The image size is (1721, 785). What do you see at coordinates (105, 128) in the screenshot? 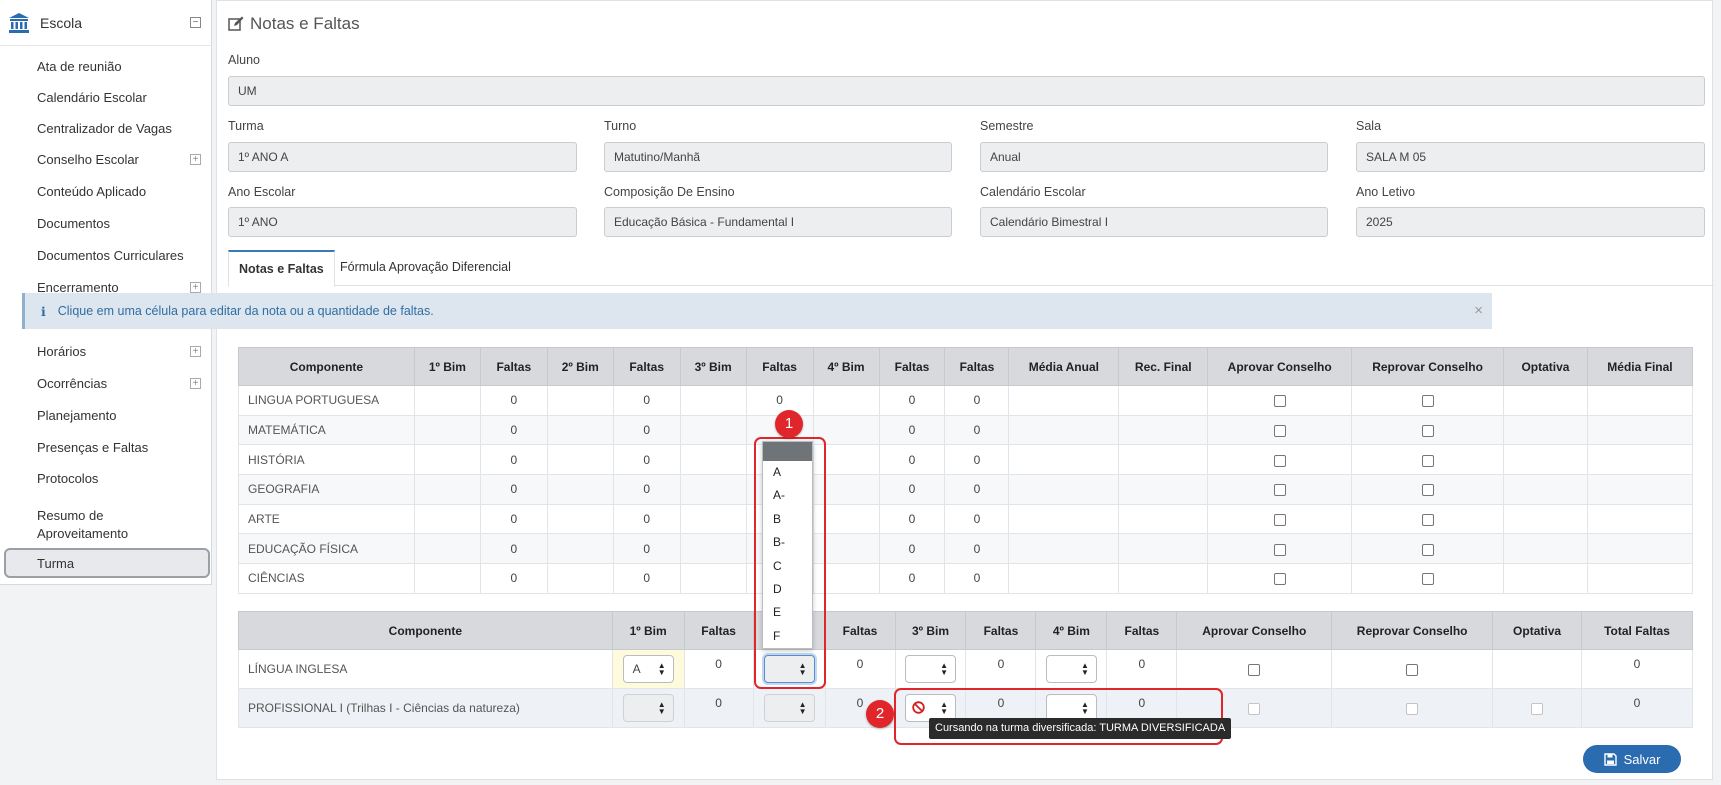
I see `sidebar-item-centralizador-de-vagas: Centralizador de Vagas` at bounding box center [105, 128].